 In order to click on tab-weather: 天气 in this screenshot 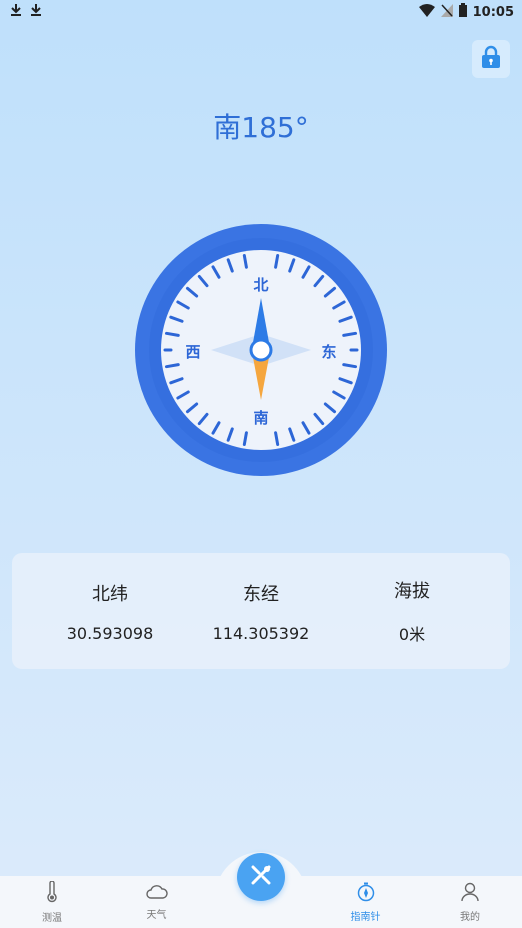, I will do `click(157, 902)`.